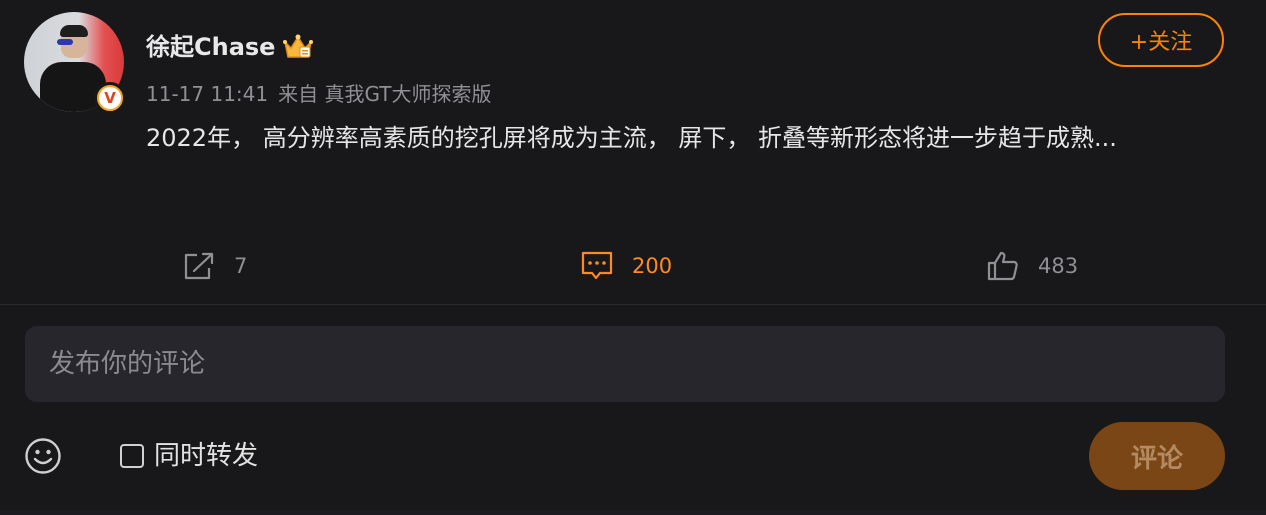  What do you see at coordinates (207, 94) in the screenshot?
I see `post-date: 11-17 11:41` at bounding box center [207, 94].